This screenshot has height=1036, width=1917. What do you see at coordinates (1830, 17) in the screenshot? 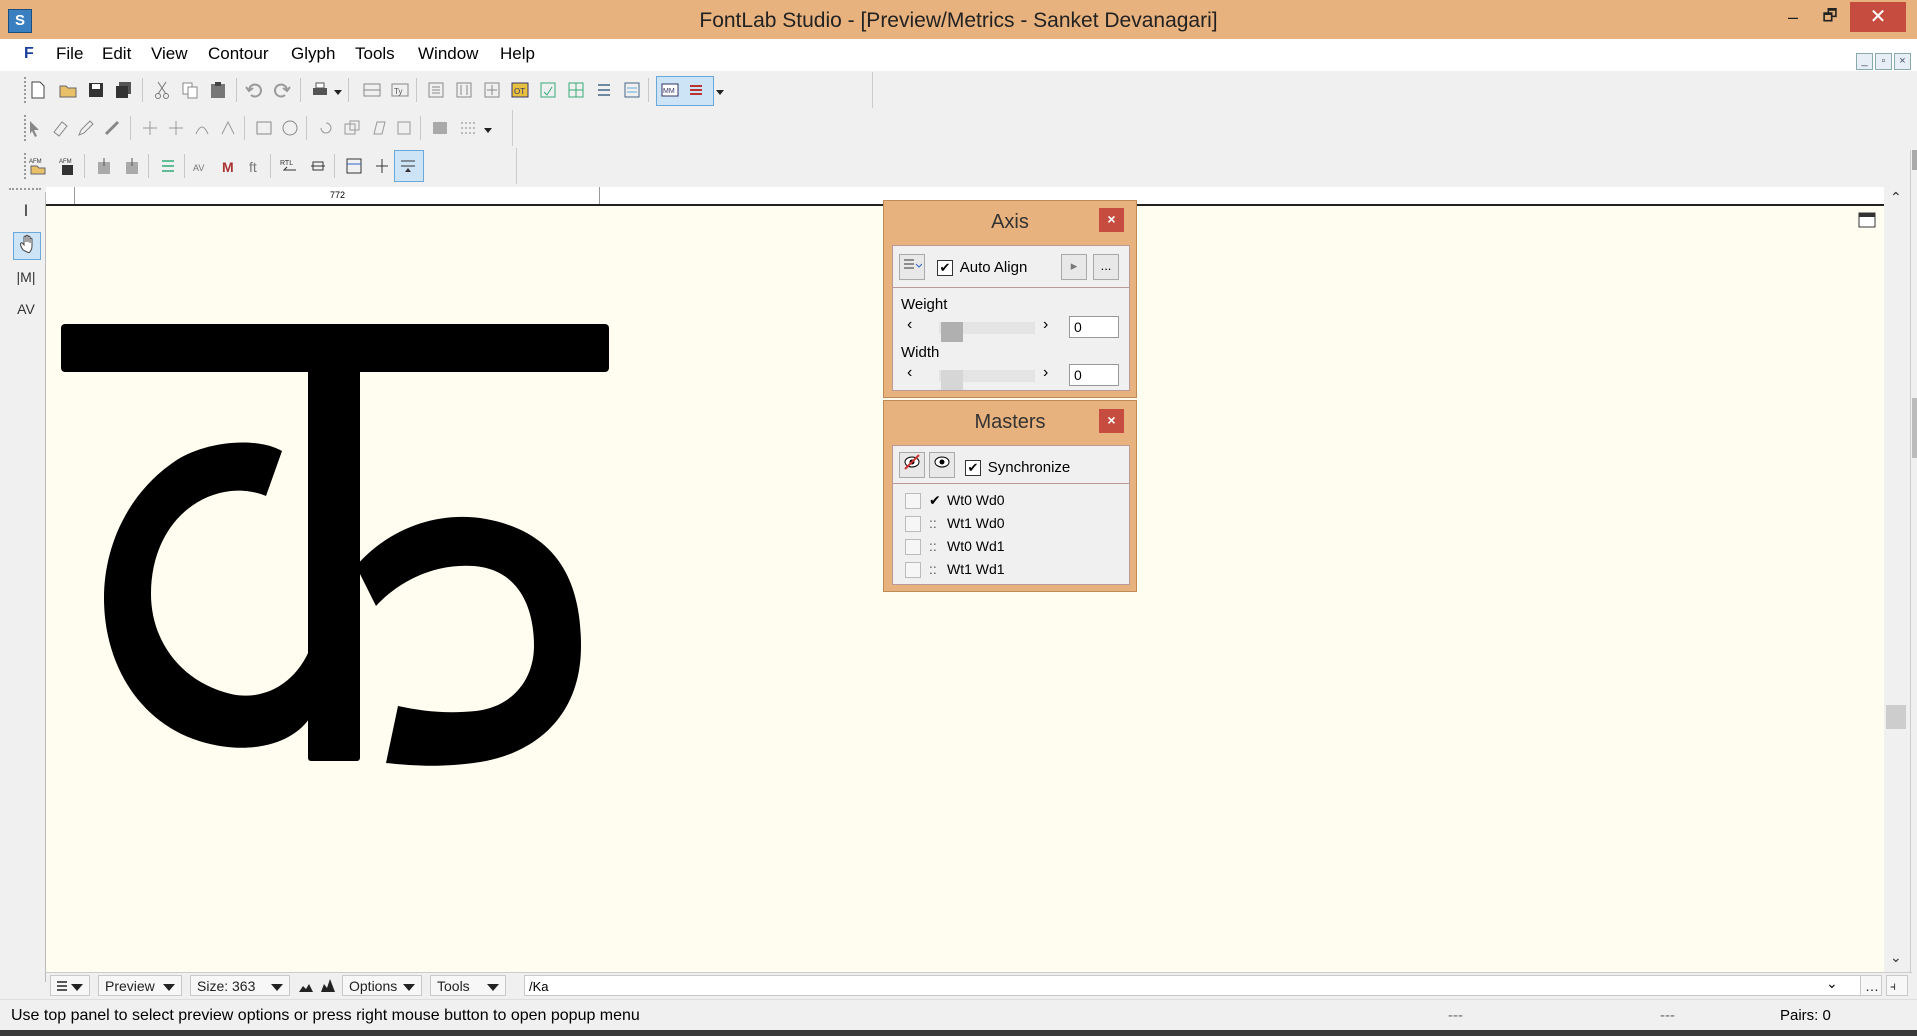
I see `restore-button: 🗗` at bounding box center [1830, 17].